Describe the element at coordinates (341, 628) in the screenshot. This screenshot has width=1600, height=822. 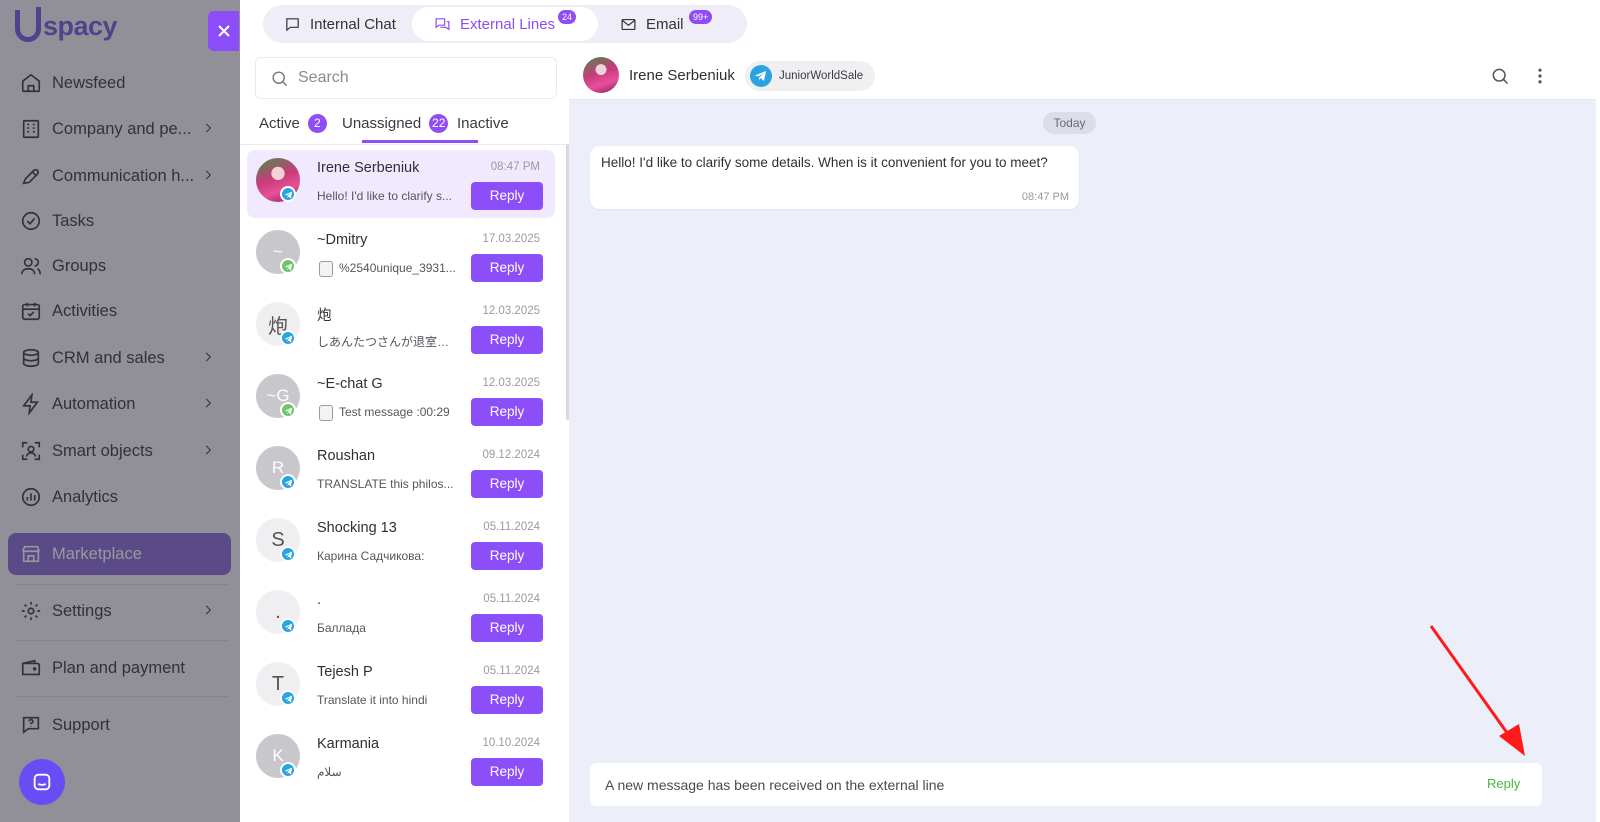
I see `conversation-preview: Баллада` at that location.